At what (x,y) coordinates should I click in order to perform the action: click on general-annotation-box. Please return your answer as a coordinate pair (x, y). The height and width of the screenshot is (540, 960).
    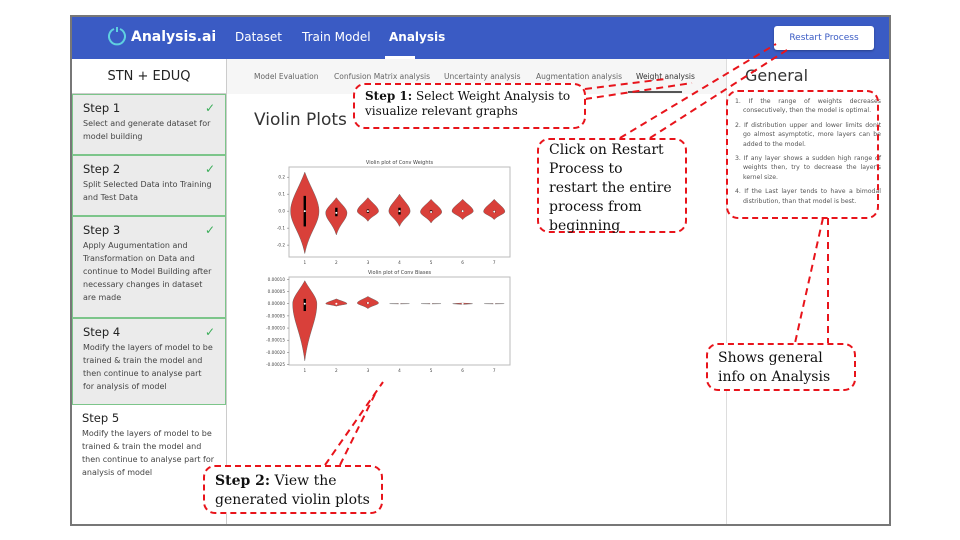
    Looking at the image, I should click on (802, 154).